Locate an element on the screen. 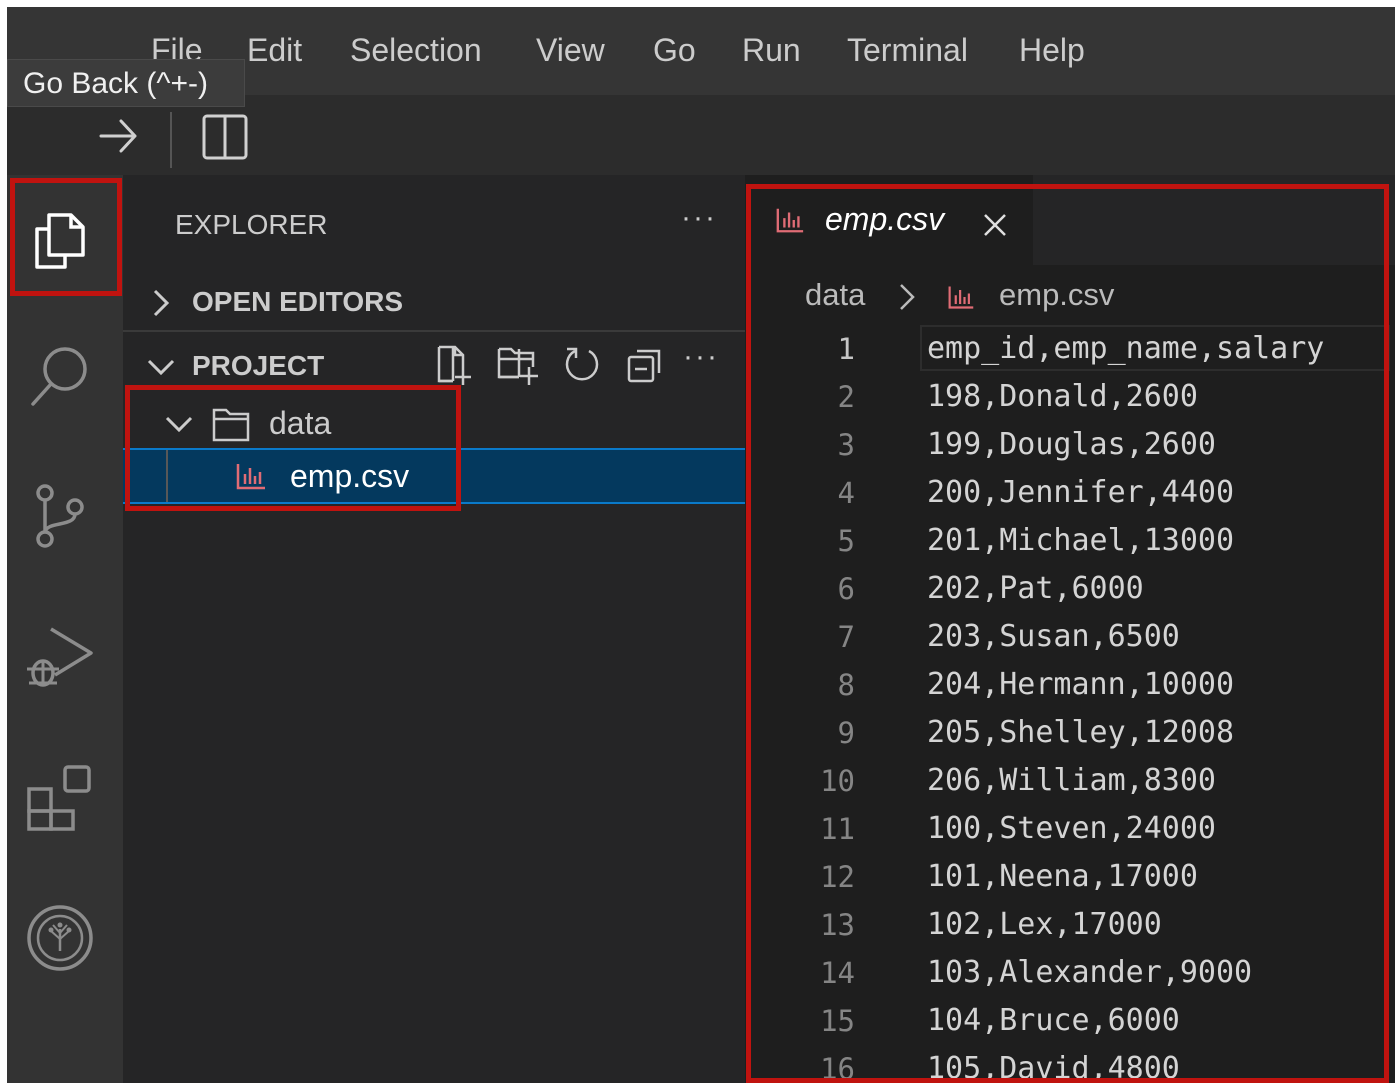 This screenshot has height=1083, width=1395. code-line: 204,Hermann,10000 is located at coordinates (1081, 684).